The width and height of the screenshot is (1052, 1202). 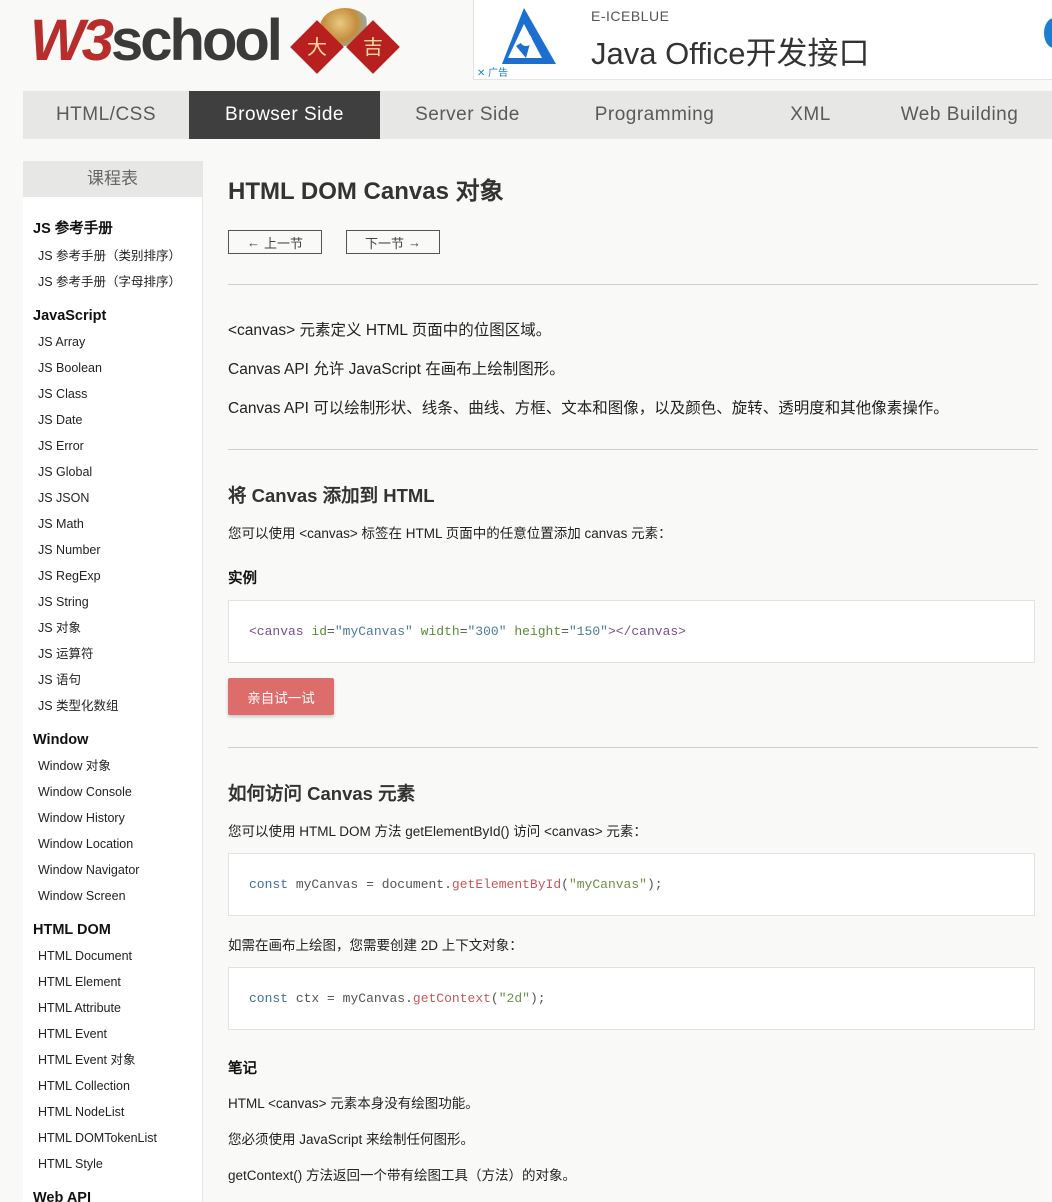 What do you see at coordinates (112, 342) in the screenshot?
I see `sidebar-item: JS Array` at bounding box center [112, 342].